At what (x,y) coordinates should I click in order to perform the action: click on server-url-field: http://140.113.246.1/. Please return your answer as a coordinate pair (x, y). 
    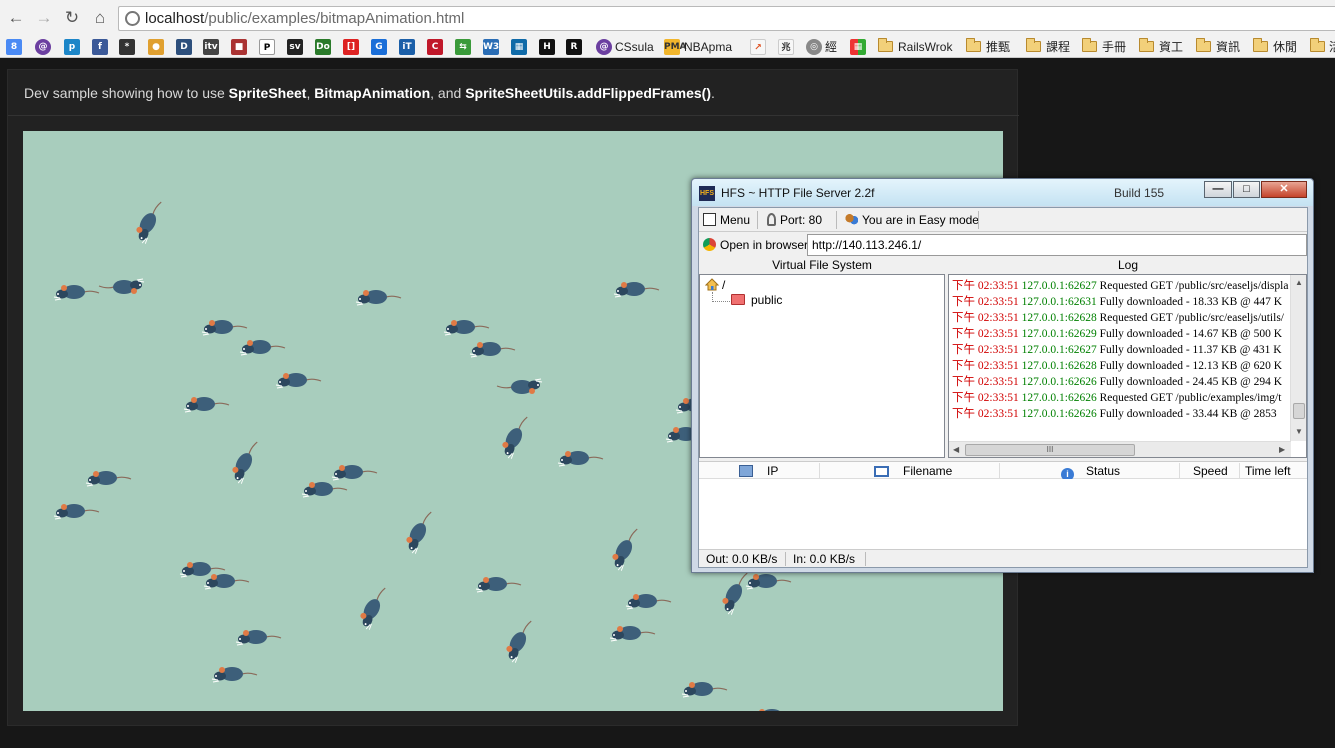
    Looking at the image, I should click on (1057, 245).